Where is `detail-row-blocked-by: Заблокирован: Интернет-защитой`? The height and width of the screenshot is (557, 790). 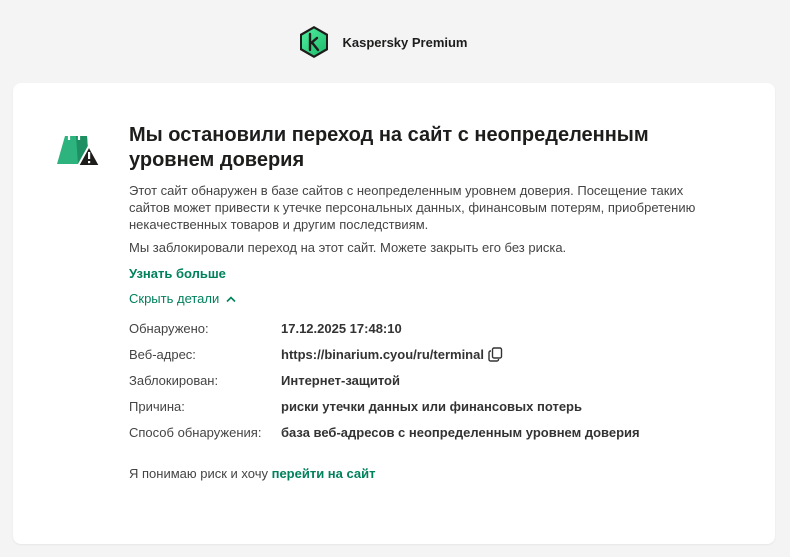 detail-row-blocked-by: Заблокирован: Интернет-защитой is located at coordinates (429, 380).